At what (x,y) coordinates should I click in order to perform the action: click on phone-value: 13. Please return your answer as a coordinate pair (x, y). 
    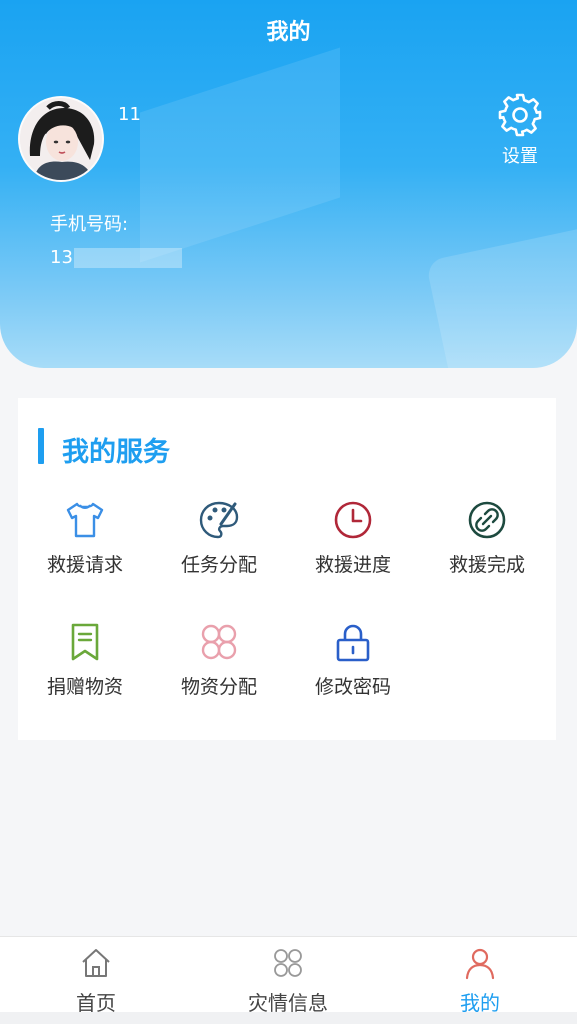
    Looking at the image, I should click on (61, 257).